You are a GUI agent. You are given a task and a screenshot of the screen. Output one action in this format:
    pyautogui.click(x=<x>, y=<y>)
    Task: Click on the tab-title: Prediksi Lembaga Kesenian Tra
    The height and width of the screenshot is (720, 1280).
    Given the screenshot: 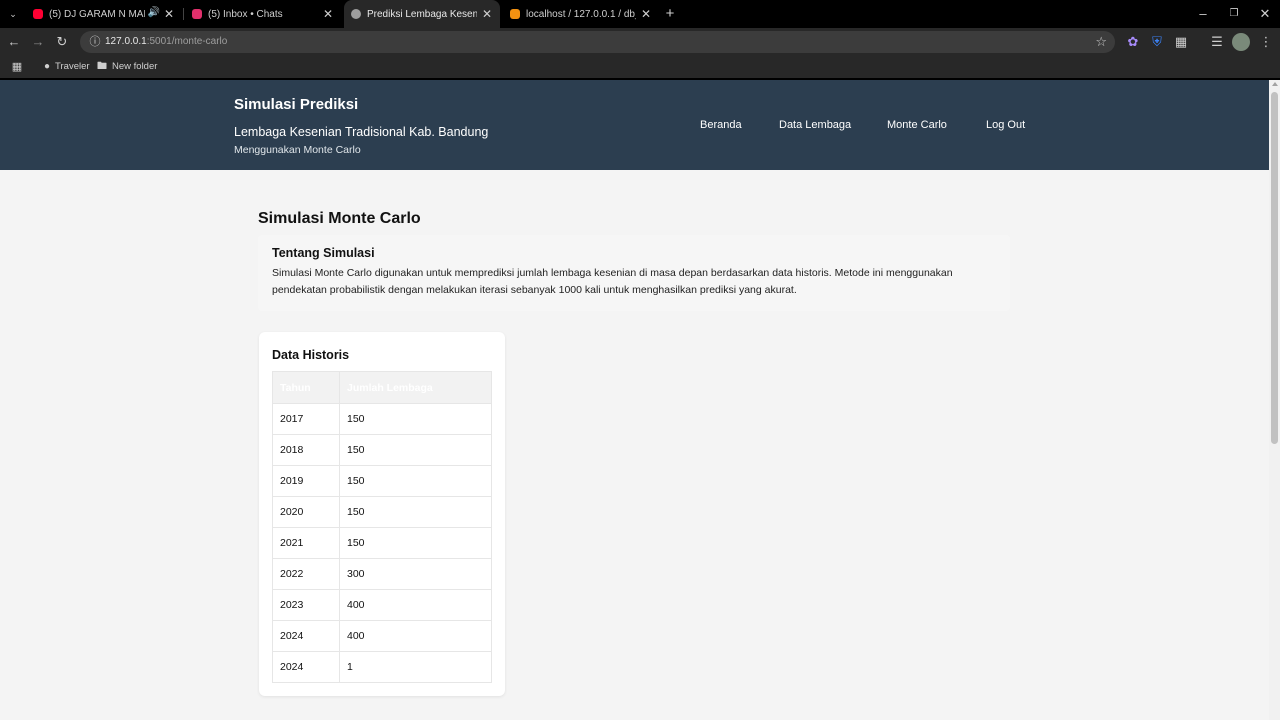 What is the action you would take?
    pyautogui.click(x=422, y=14)
    